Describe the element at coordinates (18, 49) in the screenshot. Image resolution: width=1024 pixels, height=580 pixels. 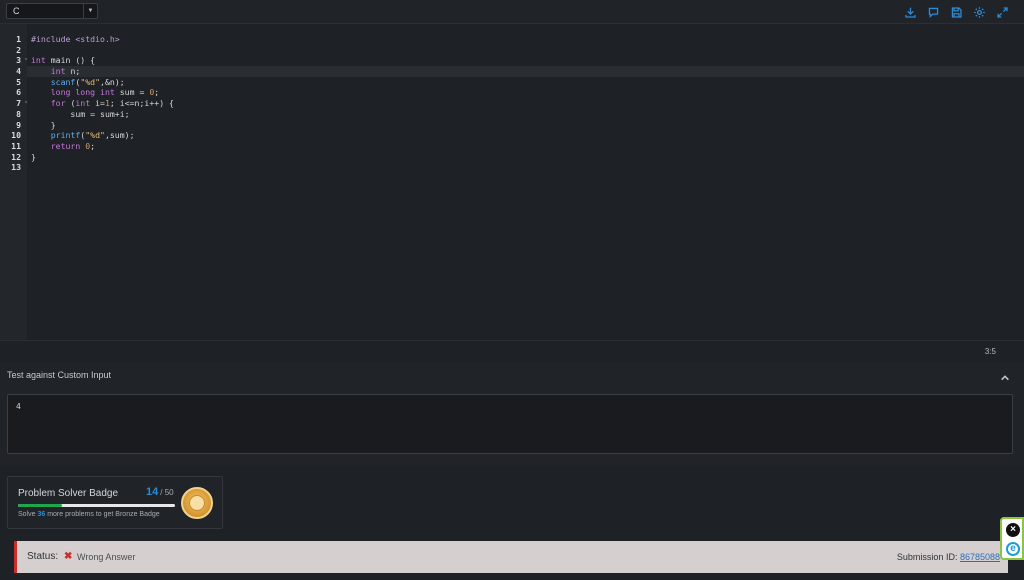
I see `line-number: 2` at that location.